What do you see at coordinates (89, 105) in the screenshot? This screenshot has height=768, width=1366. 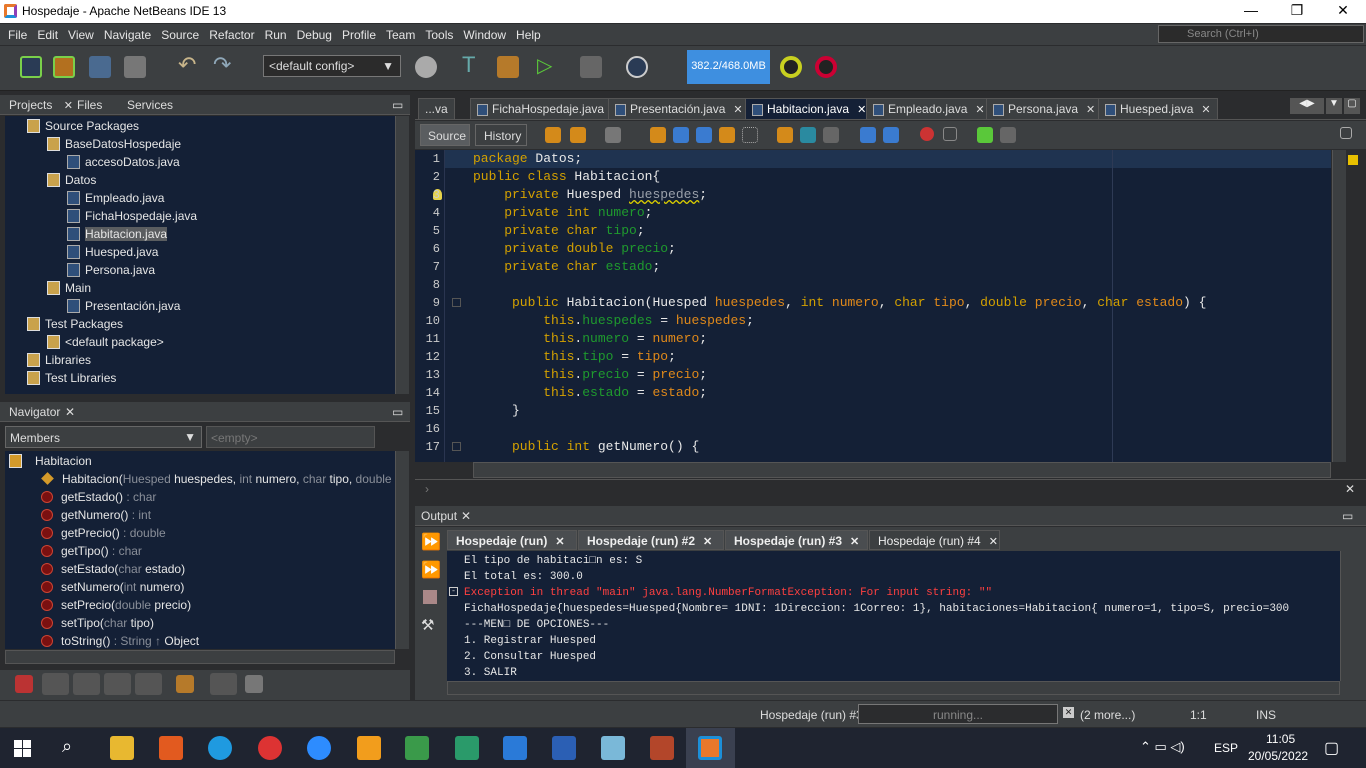 I see `tab-files: Files` at bounding box center [89, 105].